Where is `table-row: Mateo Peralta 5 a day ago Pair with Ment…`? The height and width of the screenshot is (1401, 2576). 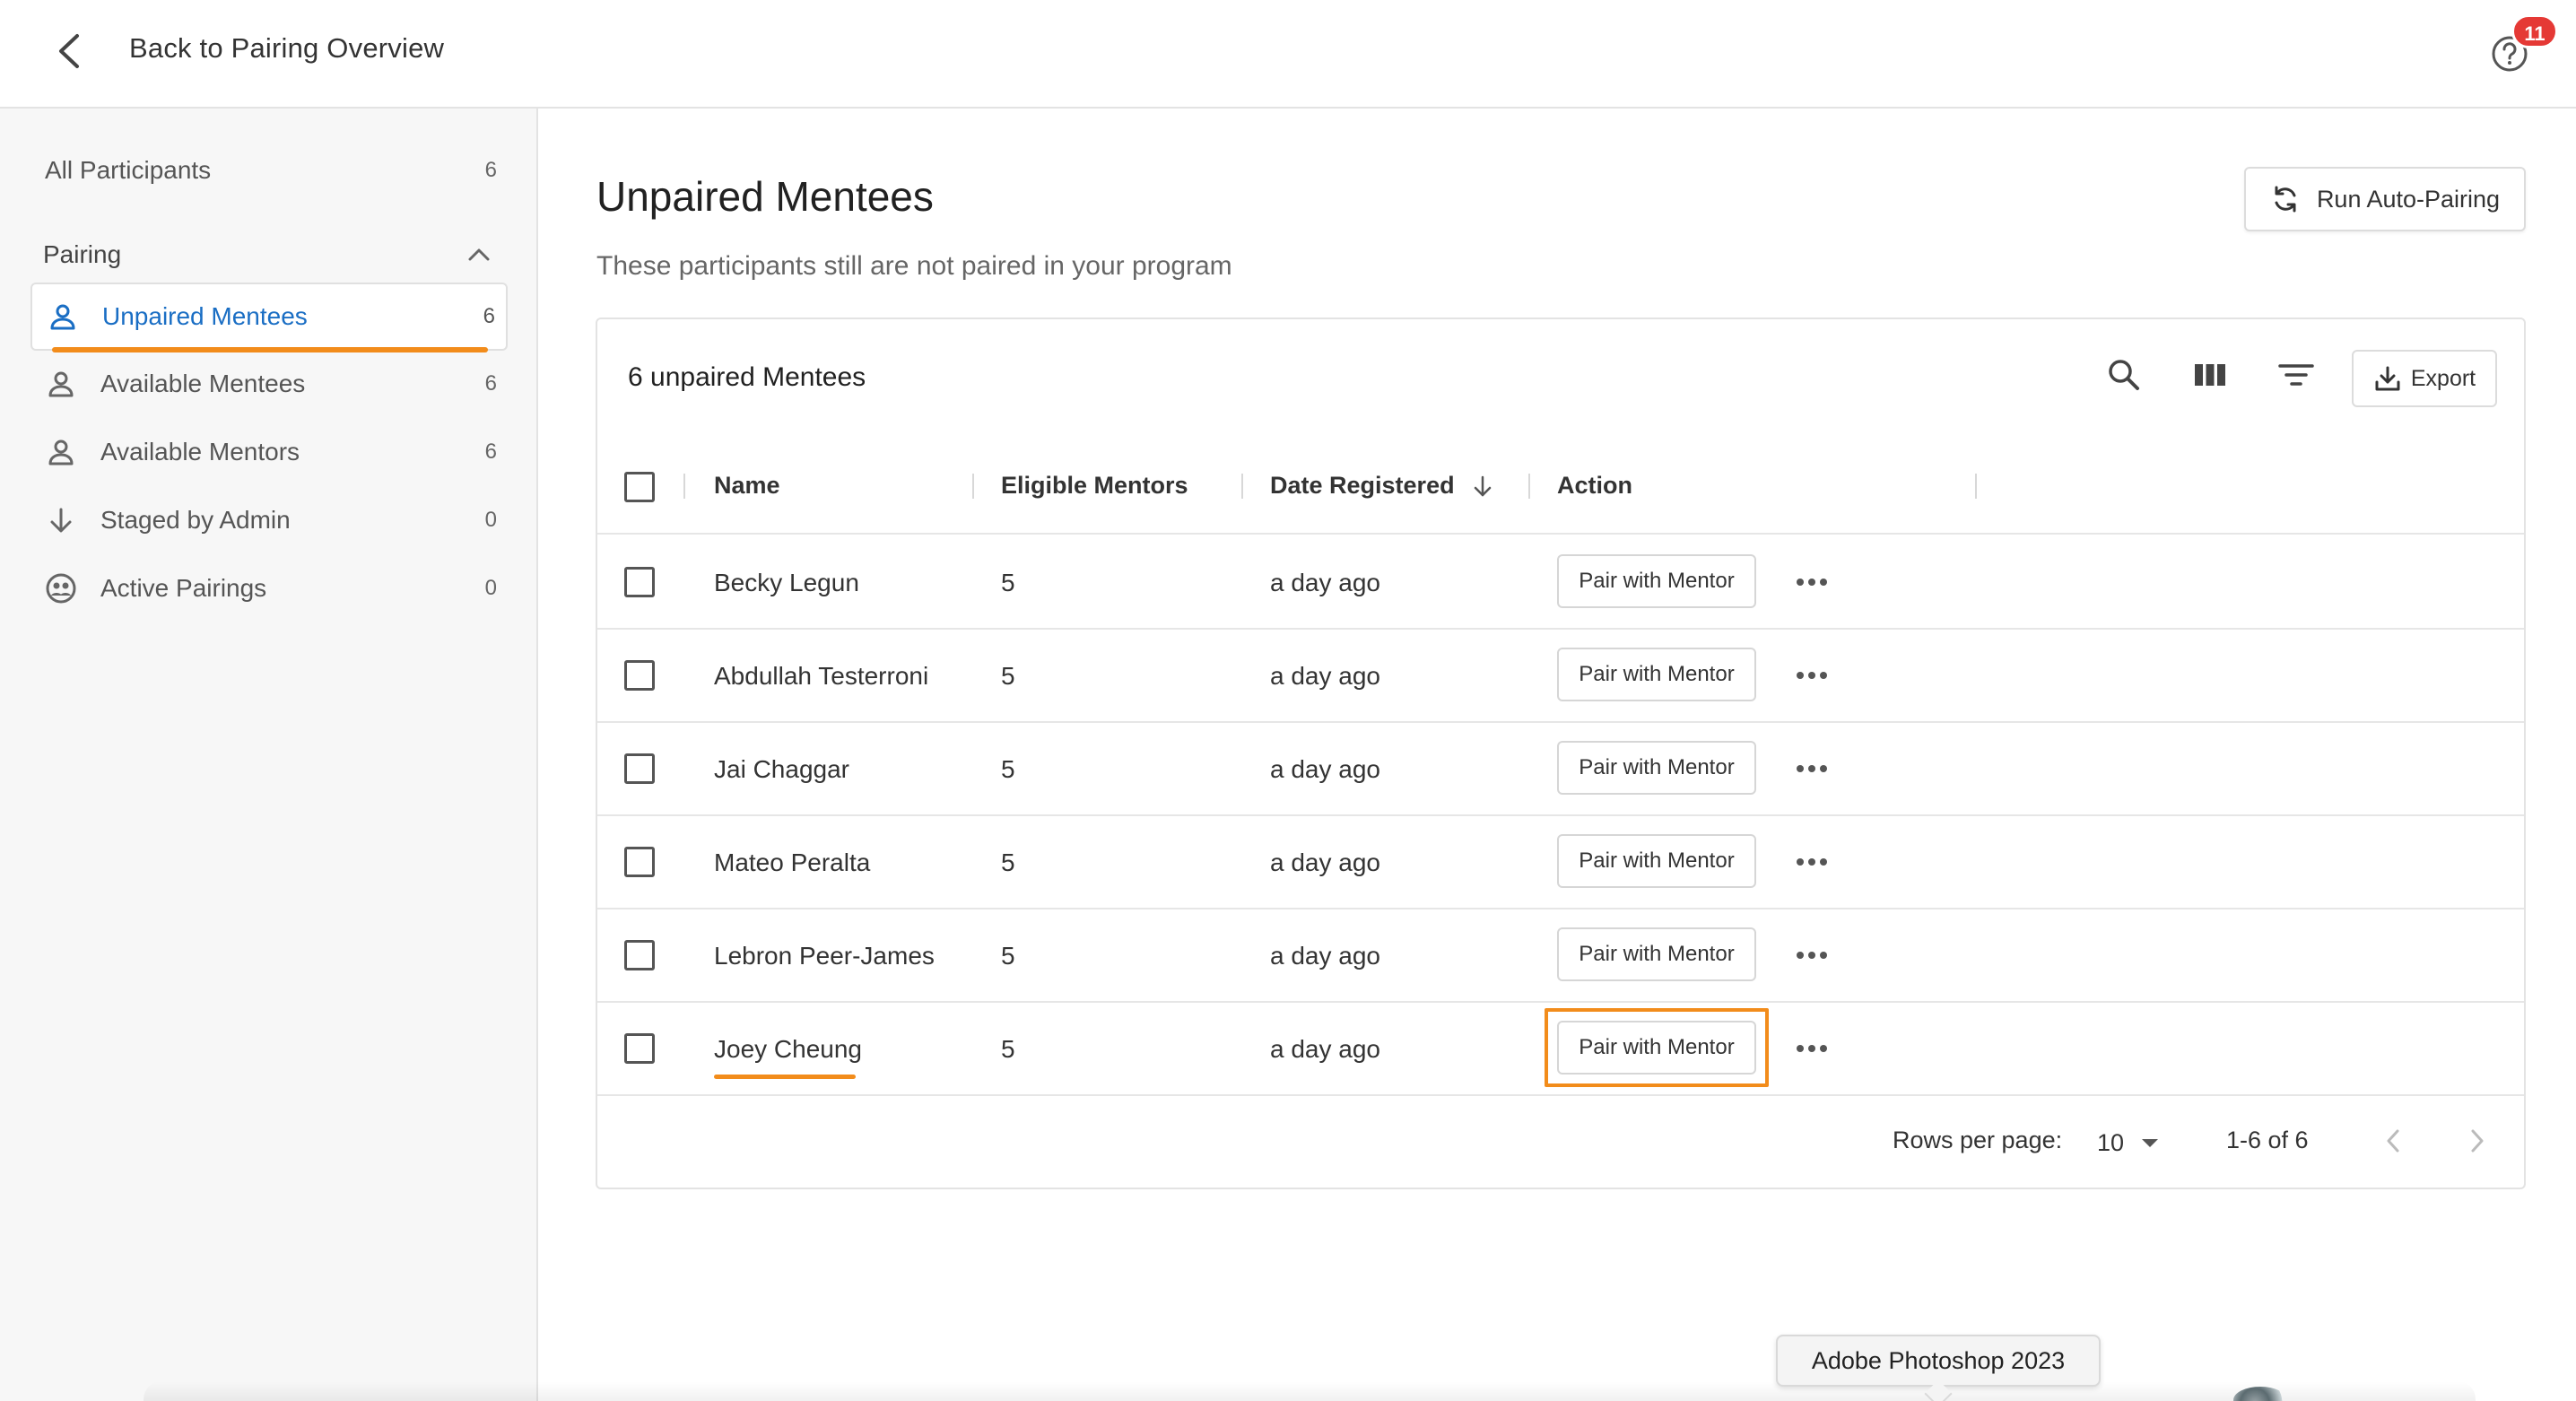
table-row: Mateo Peralta 5 a day ago Pair with Ment… is located at coordinates (1560, 862).